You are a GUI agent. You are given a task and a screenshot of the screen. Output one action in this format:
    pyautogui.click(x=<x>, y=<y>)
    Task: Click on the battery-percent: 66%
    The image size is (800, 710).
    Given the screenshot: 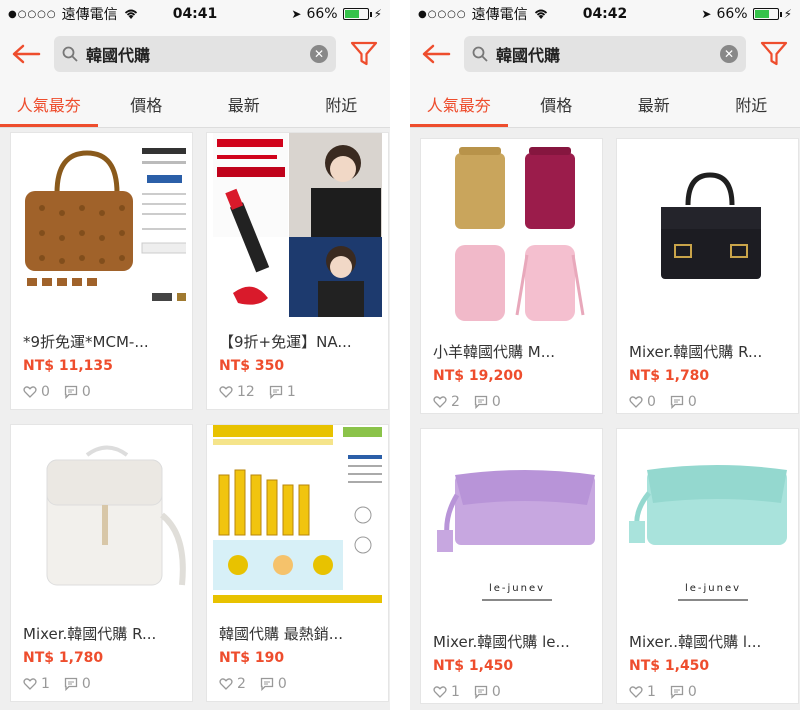 What is the action you would take?
    pyautogui.click(x=322, y=14)
    